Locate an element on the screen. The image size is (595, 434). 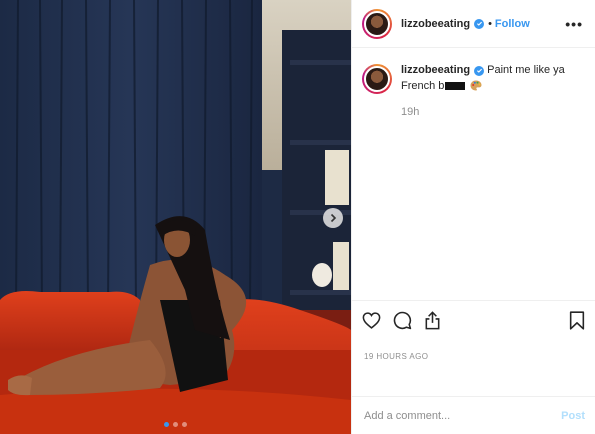
post-comment-button: Post is located at coordinates (573, 416).